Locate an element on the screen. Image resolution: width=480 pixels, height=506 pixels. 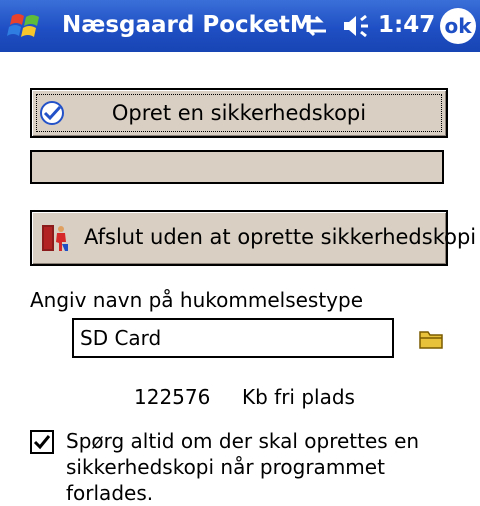
checkmark-icon is located at coordinates (42, 442).